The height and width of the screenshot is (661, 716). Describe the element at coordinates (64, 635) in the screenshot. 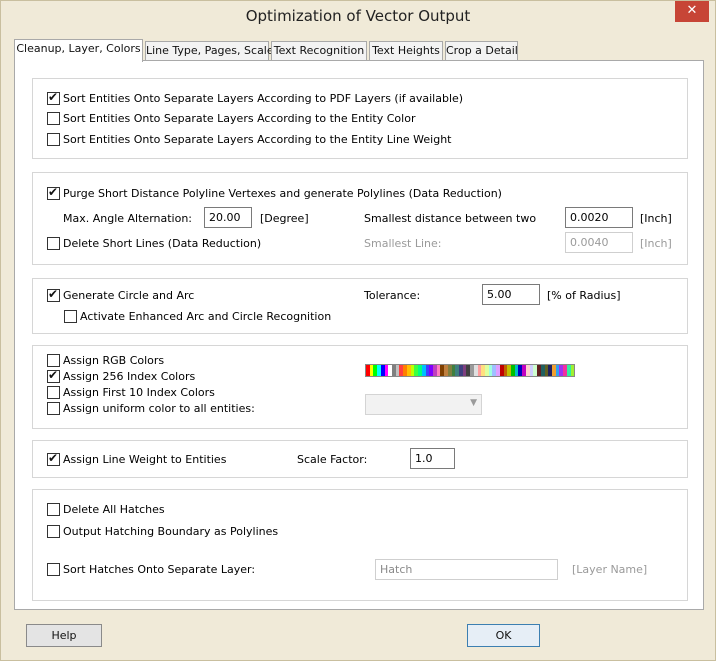

I see `help-button: Help` at that location.